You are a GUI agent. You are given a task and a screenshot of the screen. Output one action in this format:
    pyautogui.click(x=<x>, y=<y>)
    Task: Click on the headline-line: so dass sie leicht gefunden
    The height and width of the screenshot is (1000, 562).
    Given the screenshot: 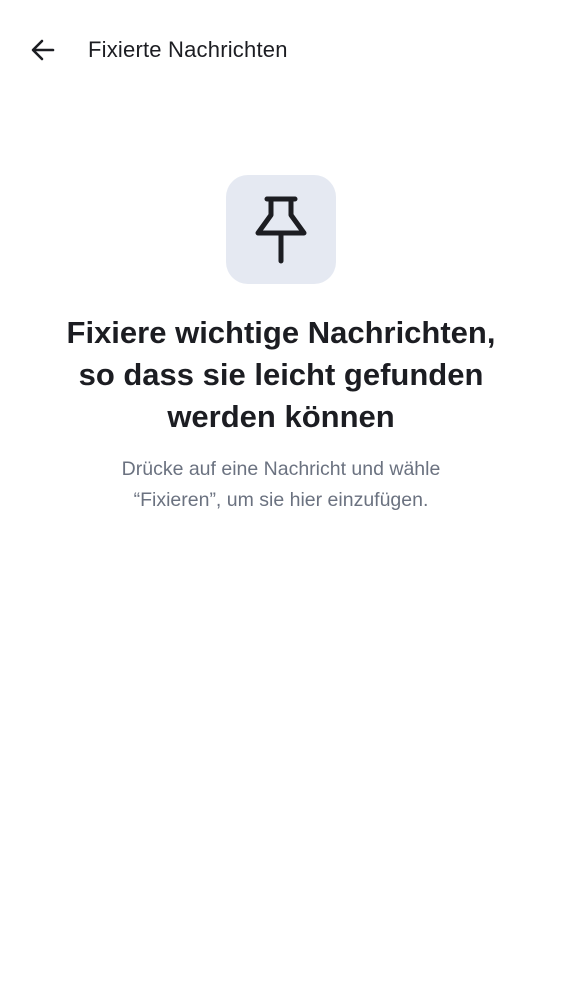 What is the action you would take?
    pyautogui.click(x=281, y=374)
    